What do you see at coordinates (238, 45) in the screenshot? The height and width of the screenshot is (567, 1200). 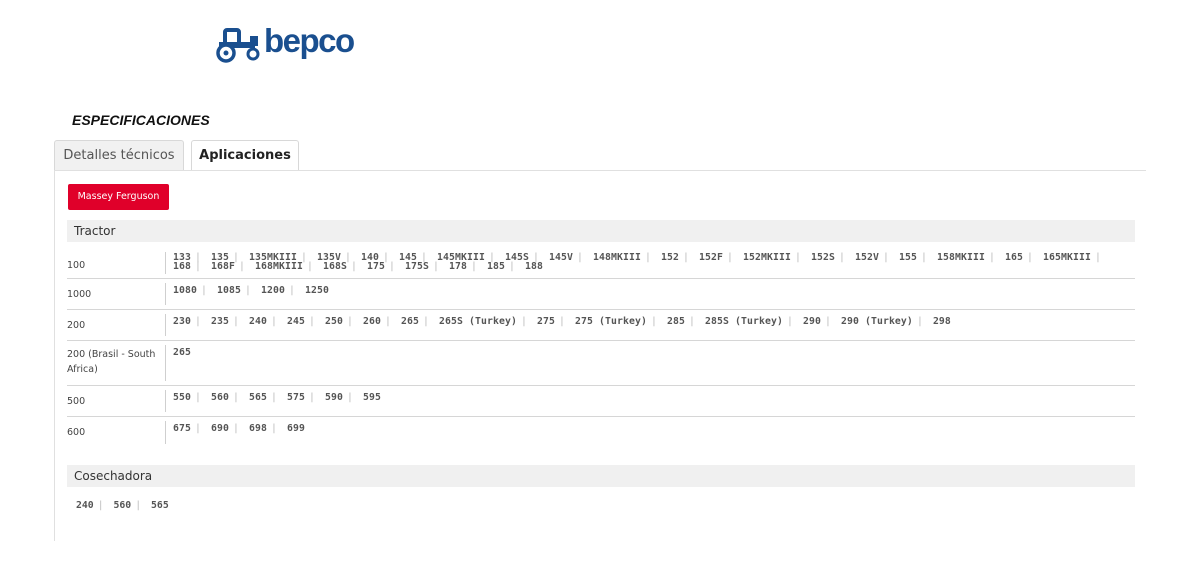 I see `tractor-icon` at bounding box center [238, 45].